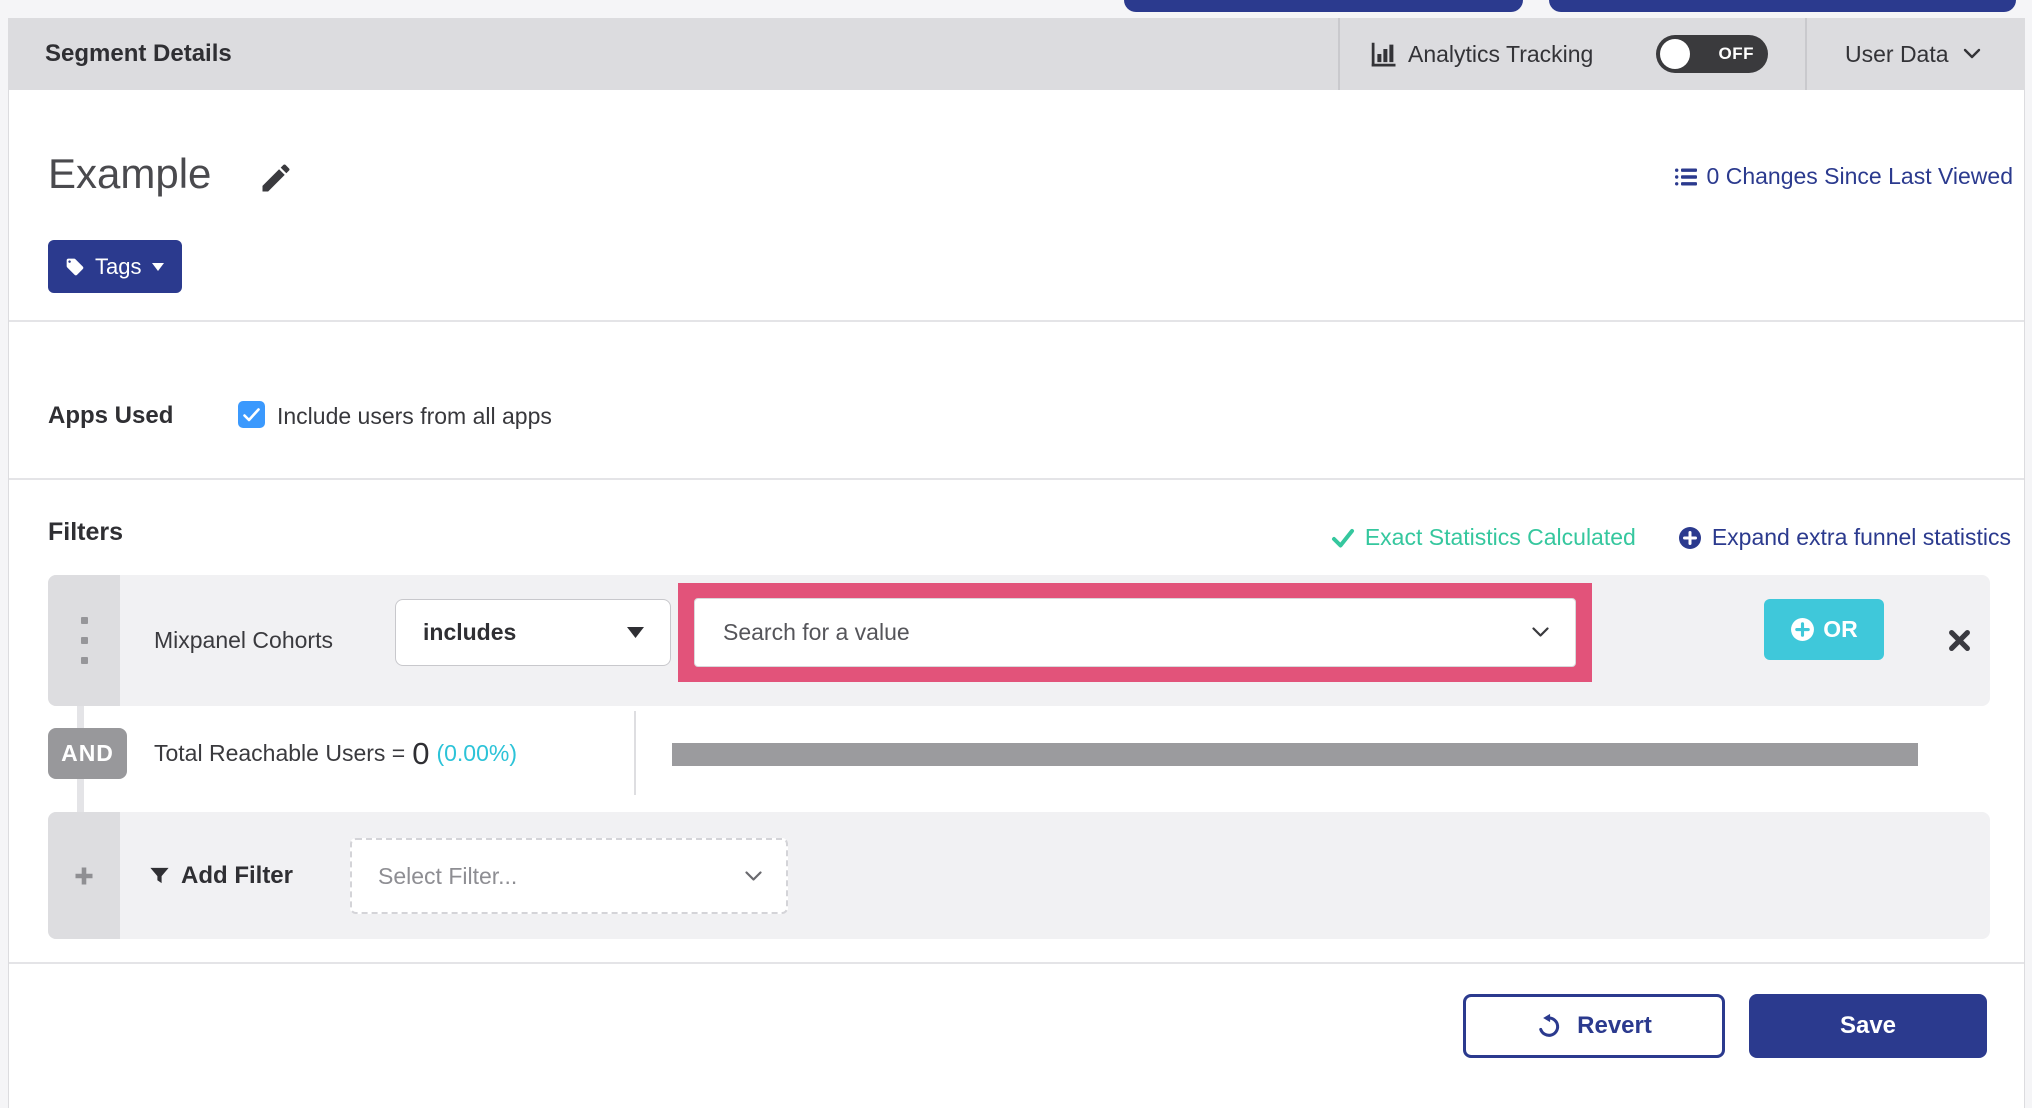  I want to click on tags-button: Tags, so click(115, 266).